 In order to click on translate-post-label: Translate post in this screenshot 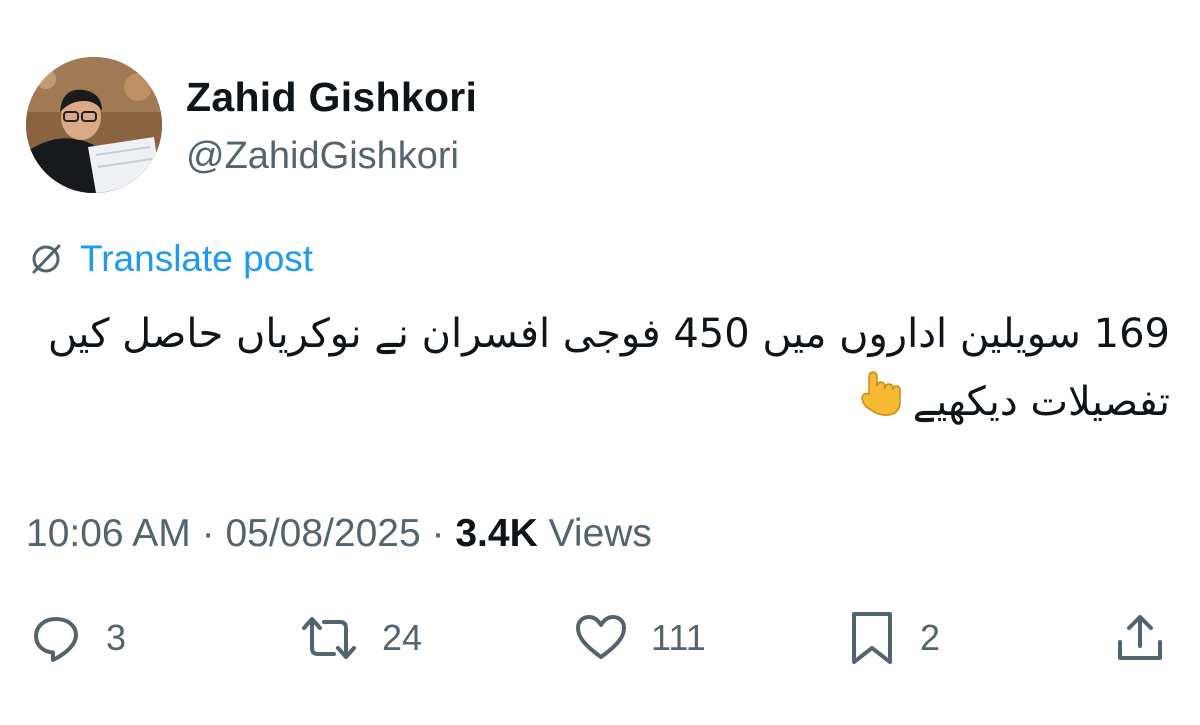, I will do `click(197, 258)`.